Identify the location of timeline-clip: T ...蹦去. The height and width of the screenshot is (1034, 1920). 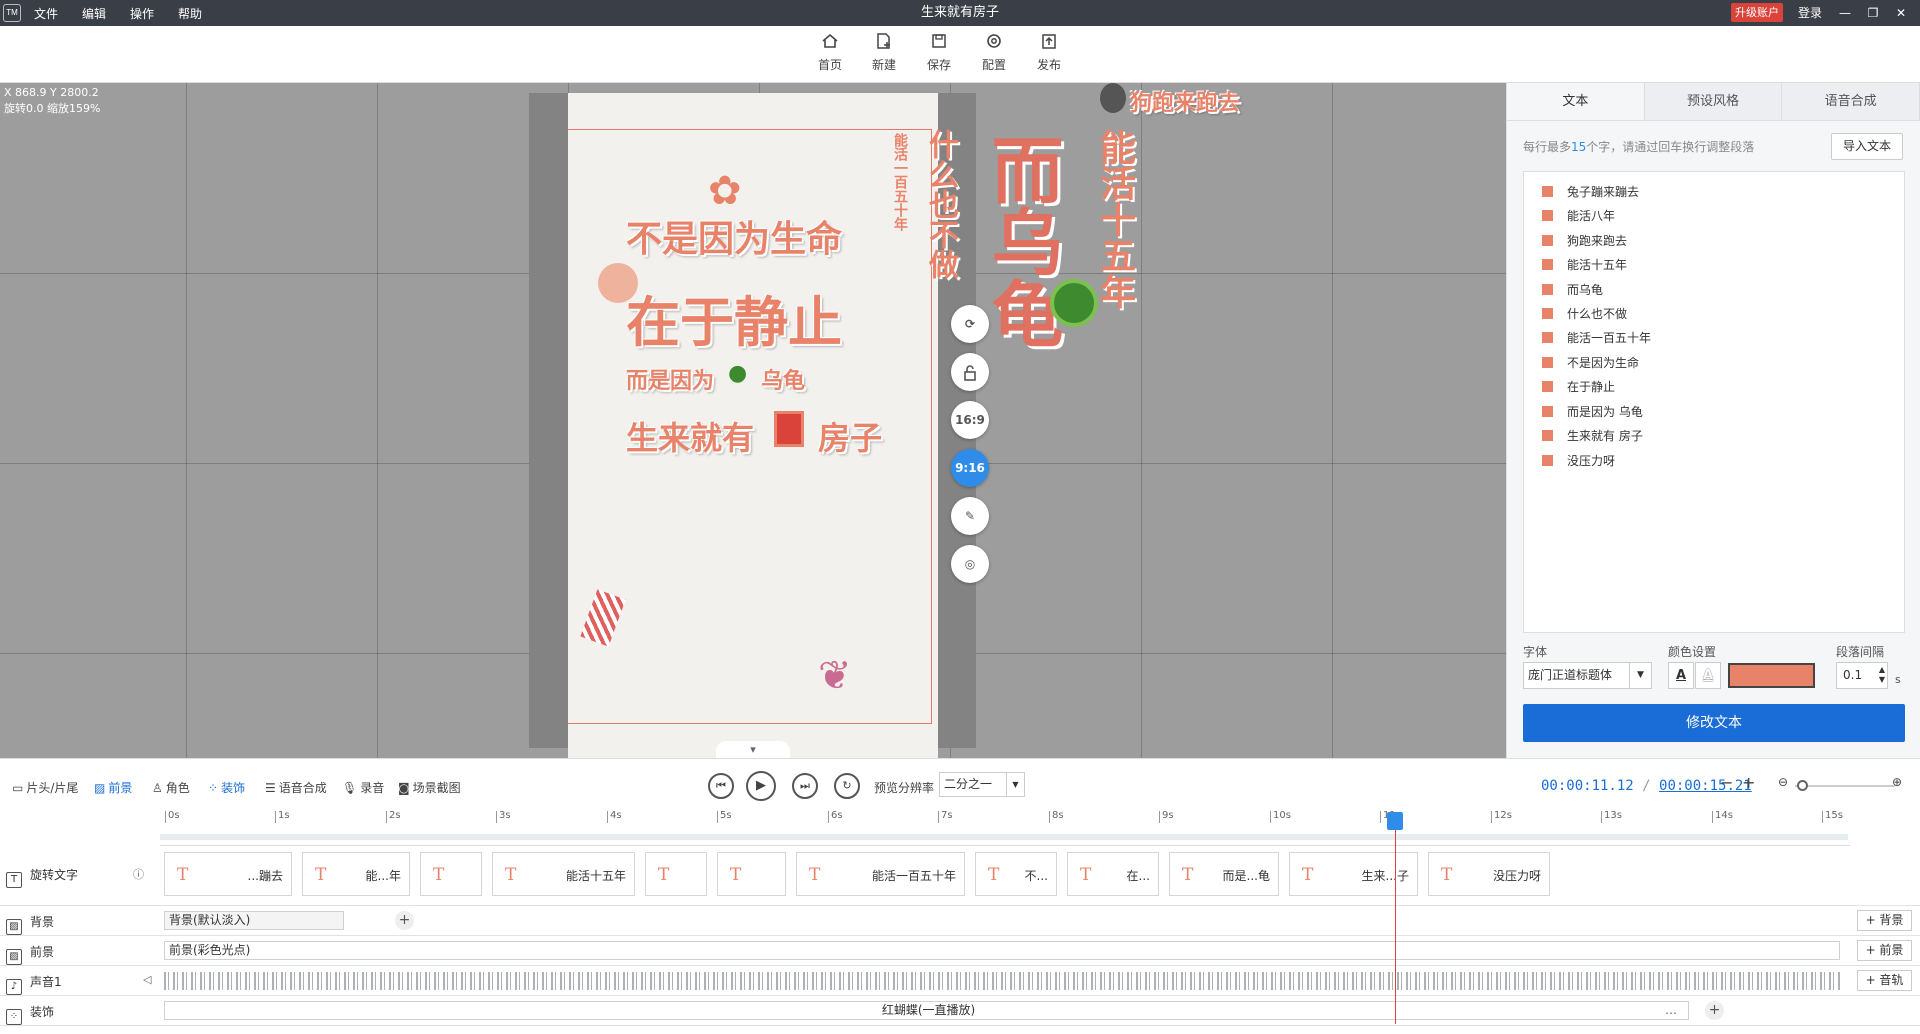
(228, 874).